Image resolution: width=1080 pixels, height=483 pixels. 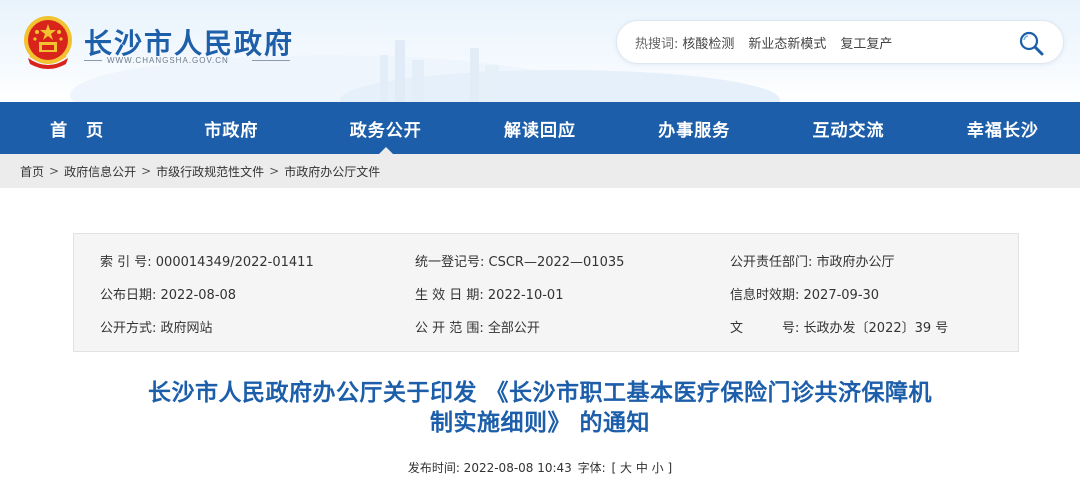 What do you see at coordinates (489, 468) in the screenshot?
I see `publish-time: 发布时间: 2022-08-08 10:43` at bounding box center [489, 468].